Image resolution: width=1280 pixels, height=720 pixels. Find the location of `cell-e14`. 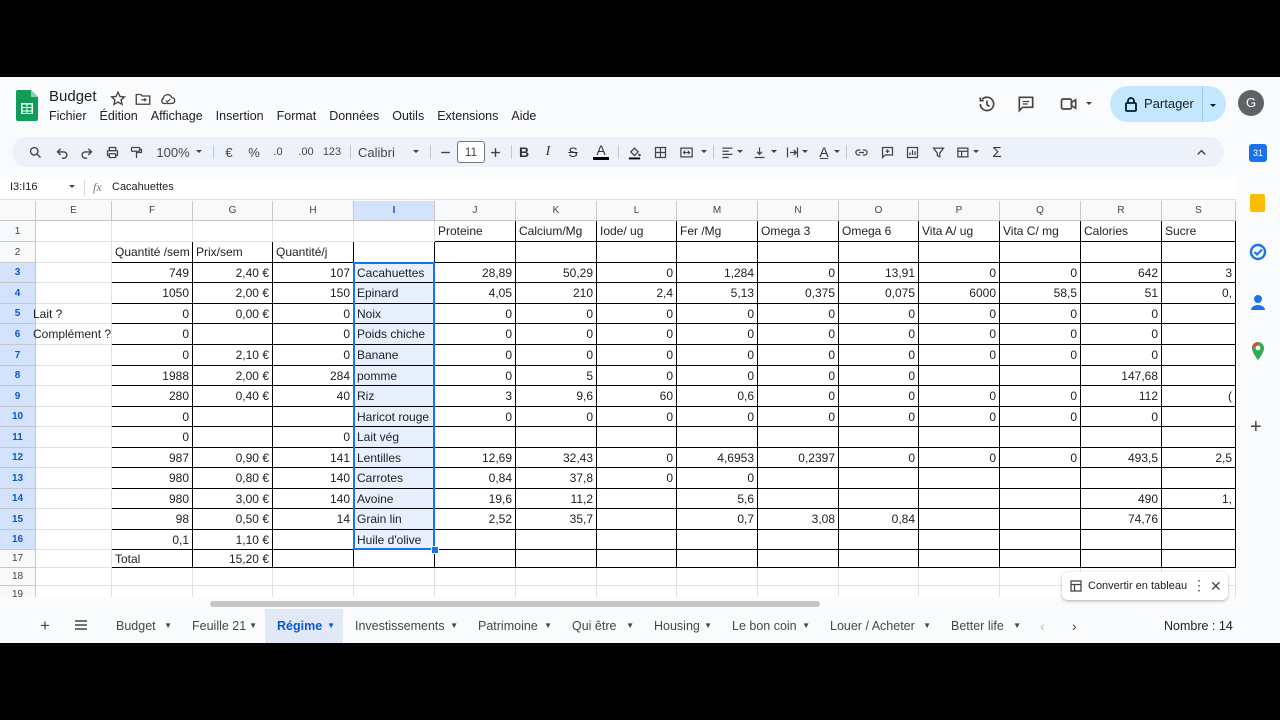

cell-e14 is located at coordinates (74, 499).